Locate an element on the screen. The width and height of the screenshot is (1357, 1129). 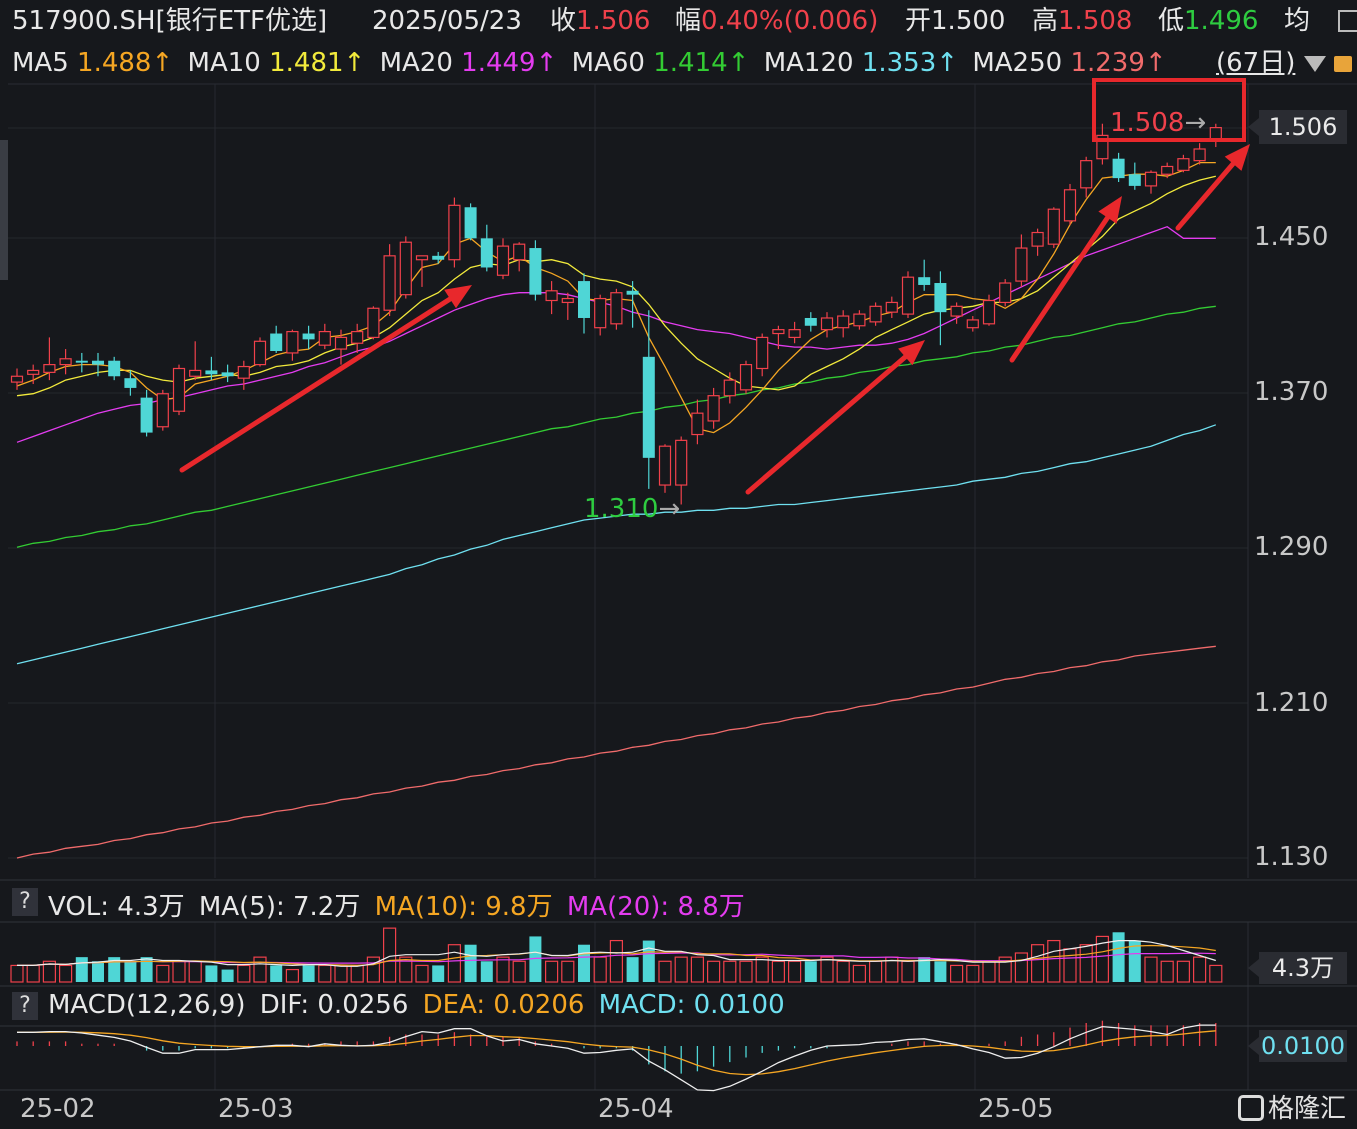
price-tick-5: 1.130 is located at coordinates (1291, 857).